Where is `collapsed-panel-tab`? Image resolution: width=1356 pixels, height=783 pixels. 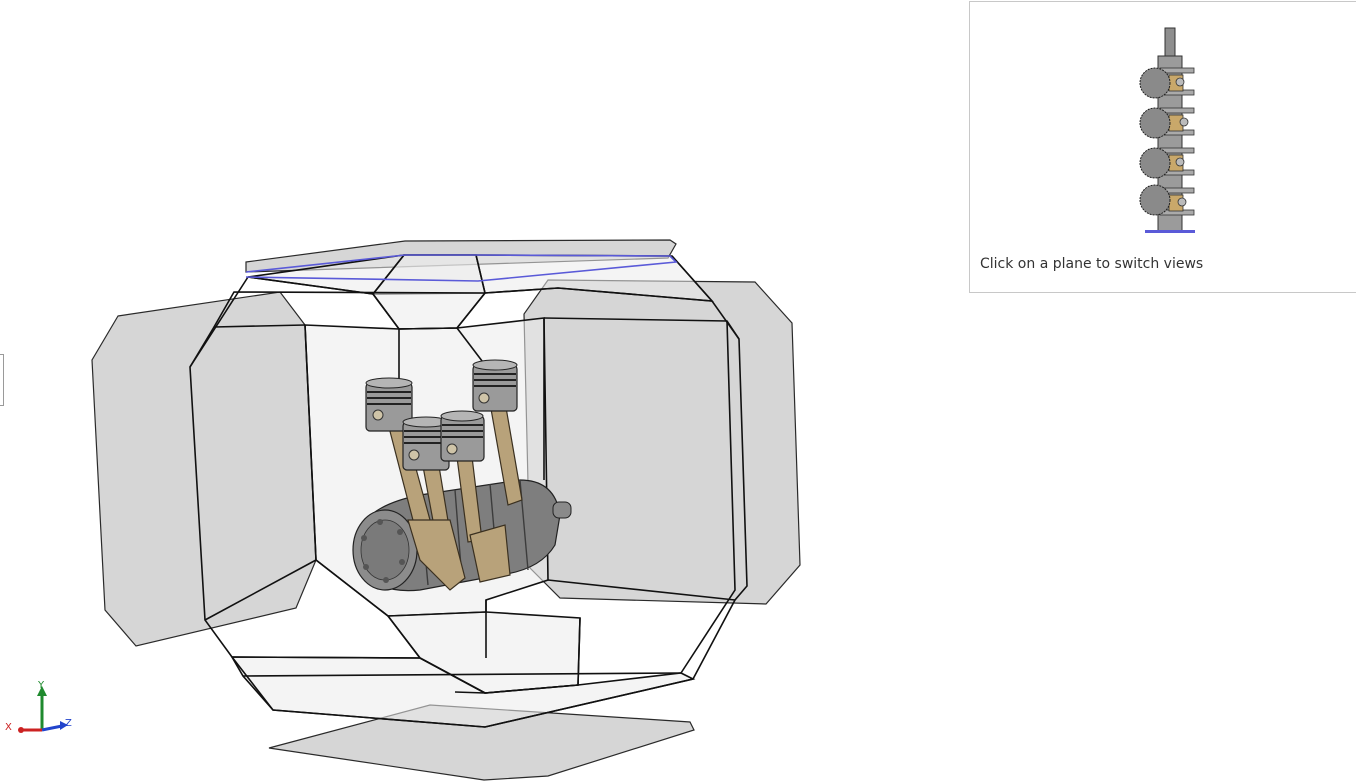 collapsed-panel-tab is located at coordinates (2, 380).